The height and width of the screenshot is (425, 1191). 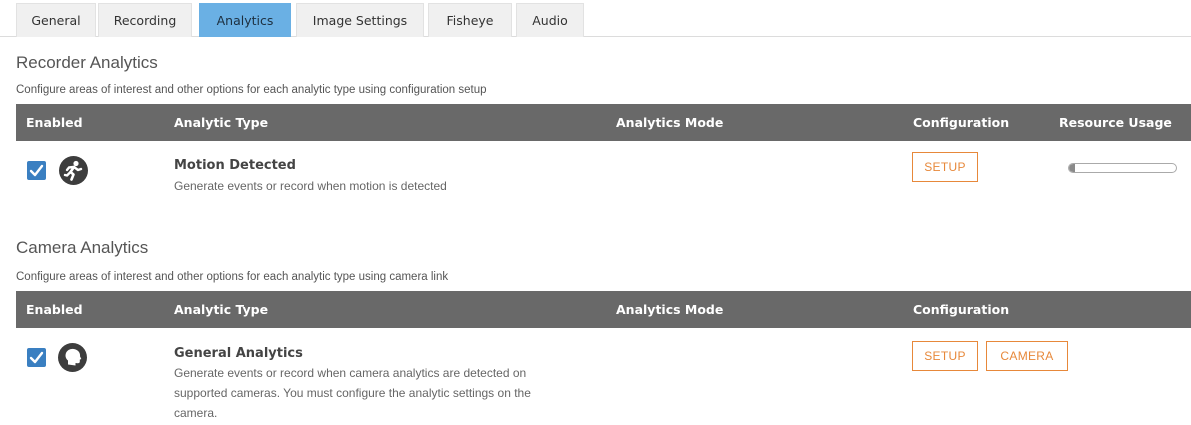 I want to click on general-analytics-enabled-checkbox, so click(x=36, y=357).